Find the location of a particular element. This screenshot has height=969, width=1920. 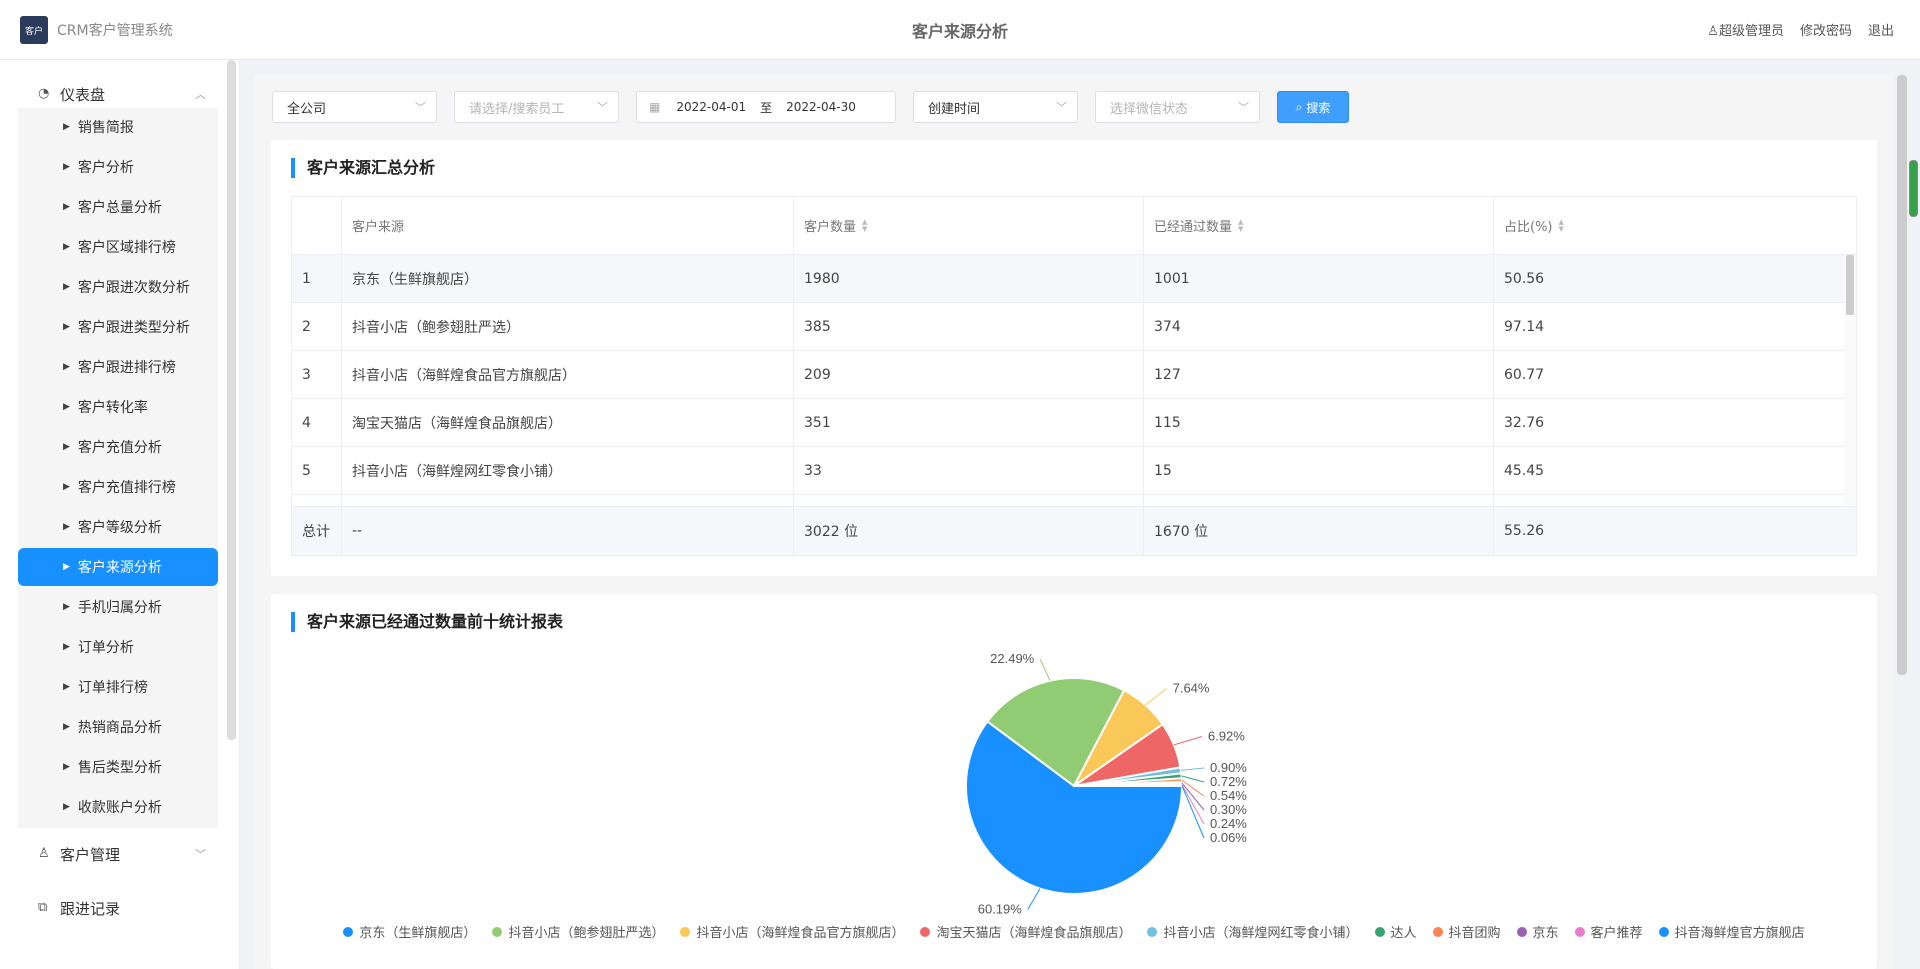

wechat-status-select: 选择微信状态 ﹀ is located at coordinates (1177, 107).